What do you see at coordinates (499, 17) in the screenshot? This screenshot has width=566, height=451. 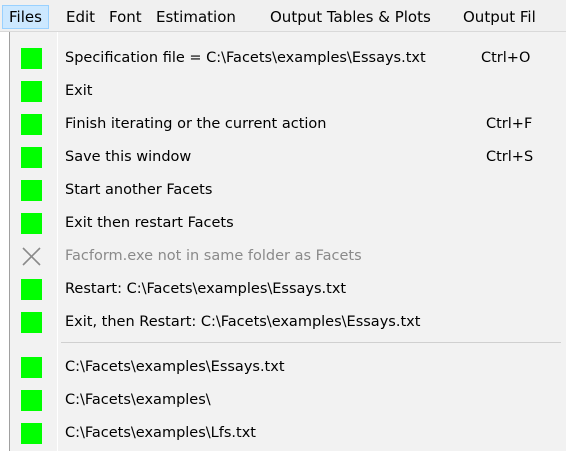 I see `menu-output-files: Output Fil` at bounding box center [499, 17].